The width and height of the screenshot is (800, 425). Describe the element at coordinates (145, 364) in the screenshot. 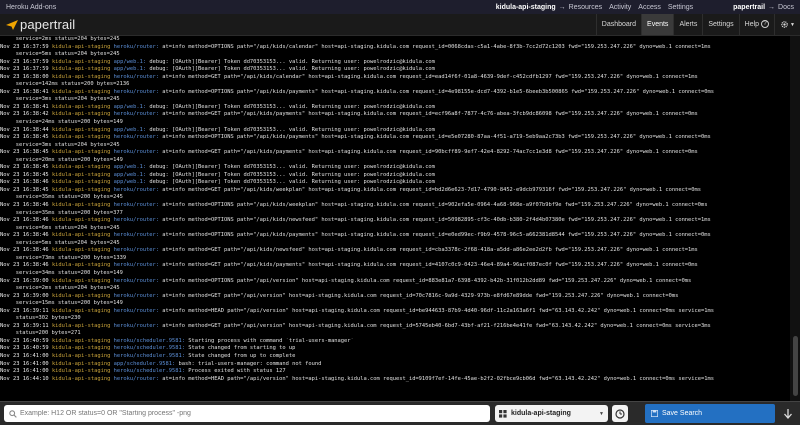

I see `log-program: app/scheduler.9581:` at that location.